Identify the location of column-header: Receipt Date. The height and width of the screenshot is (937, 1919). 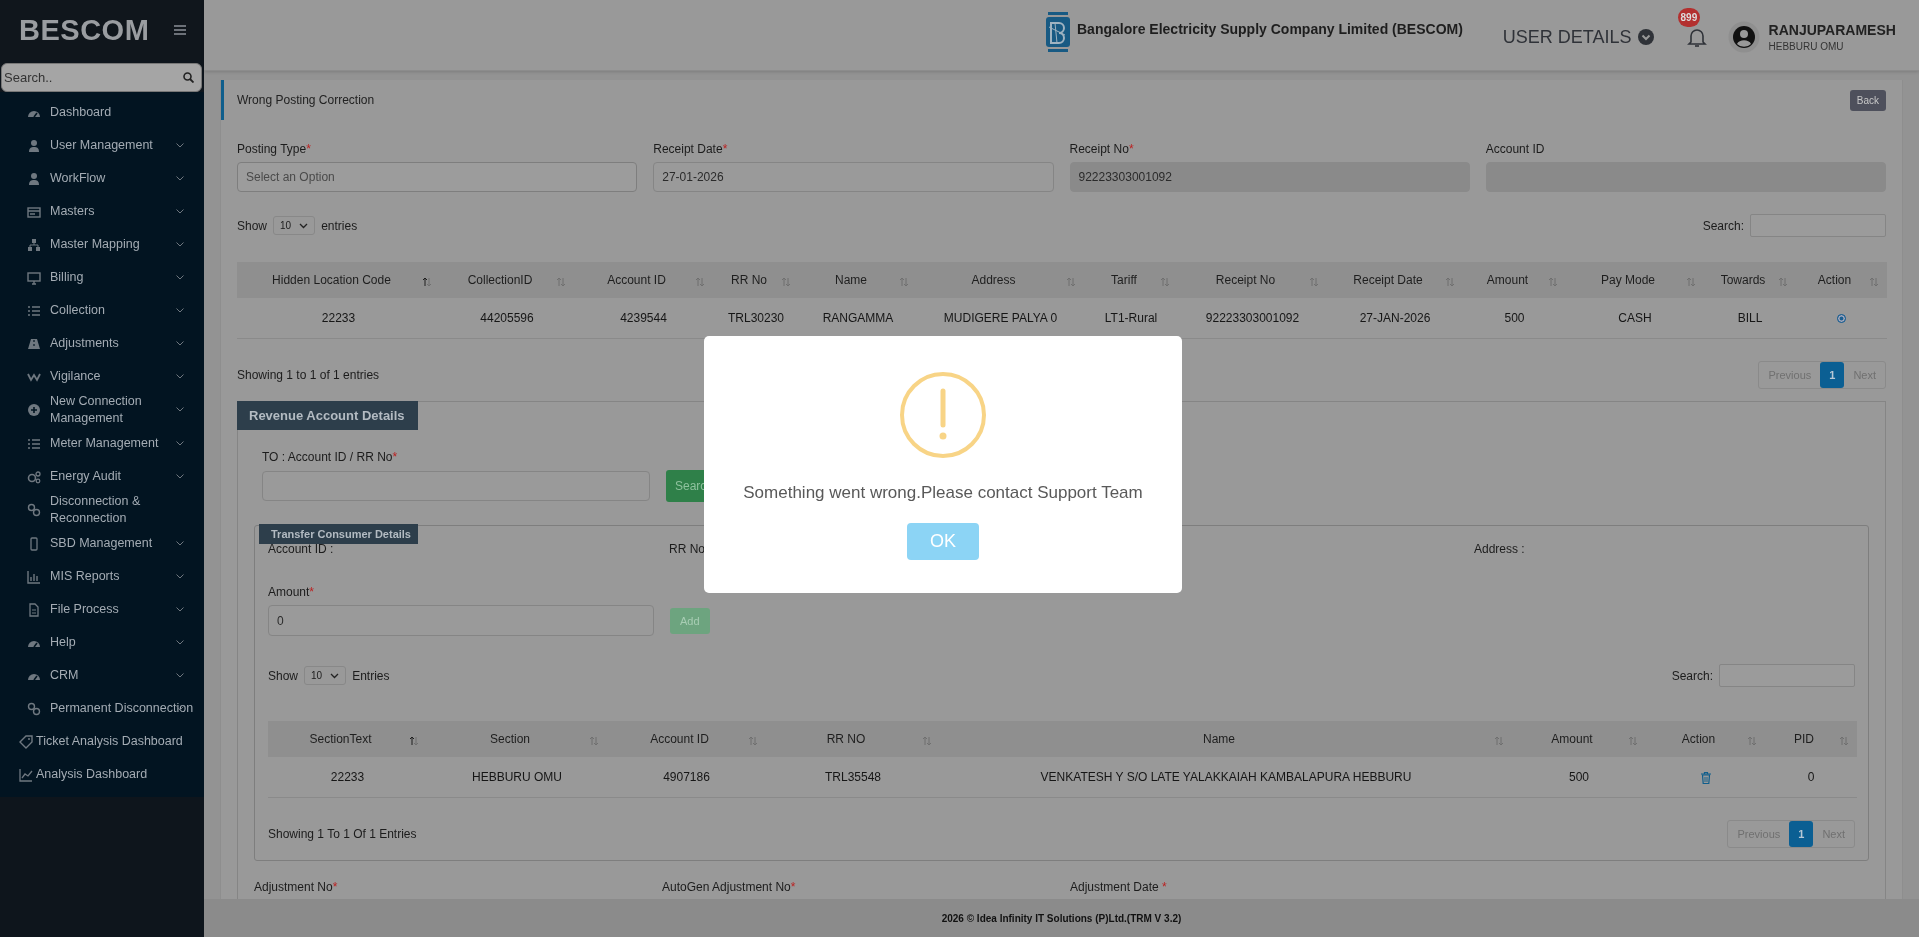
(1395, 280).